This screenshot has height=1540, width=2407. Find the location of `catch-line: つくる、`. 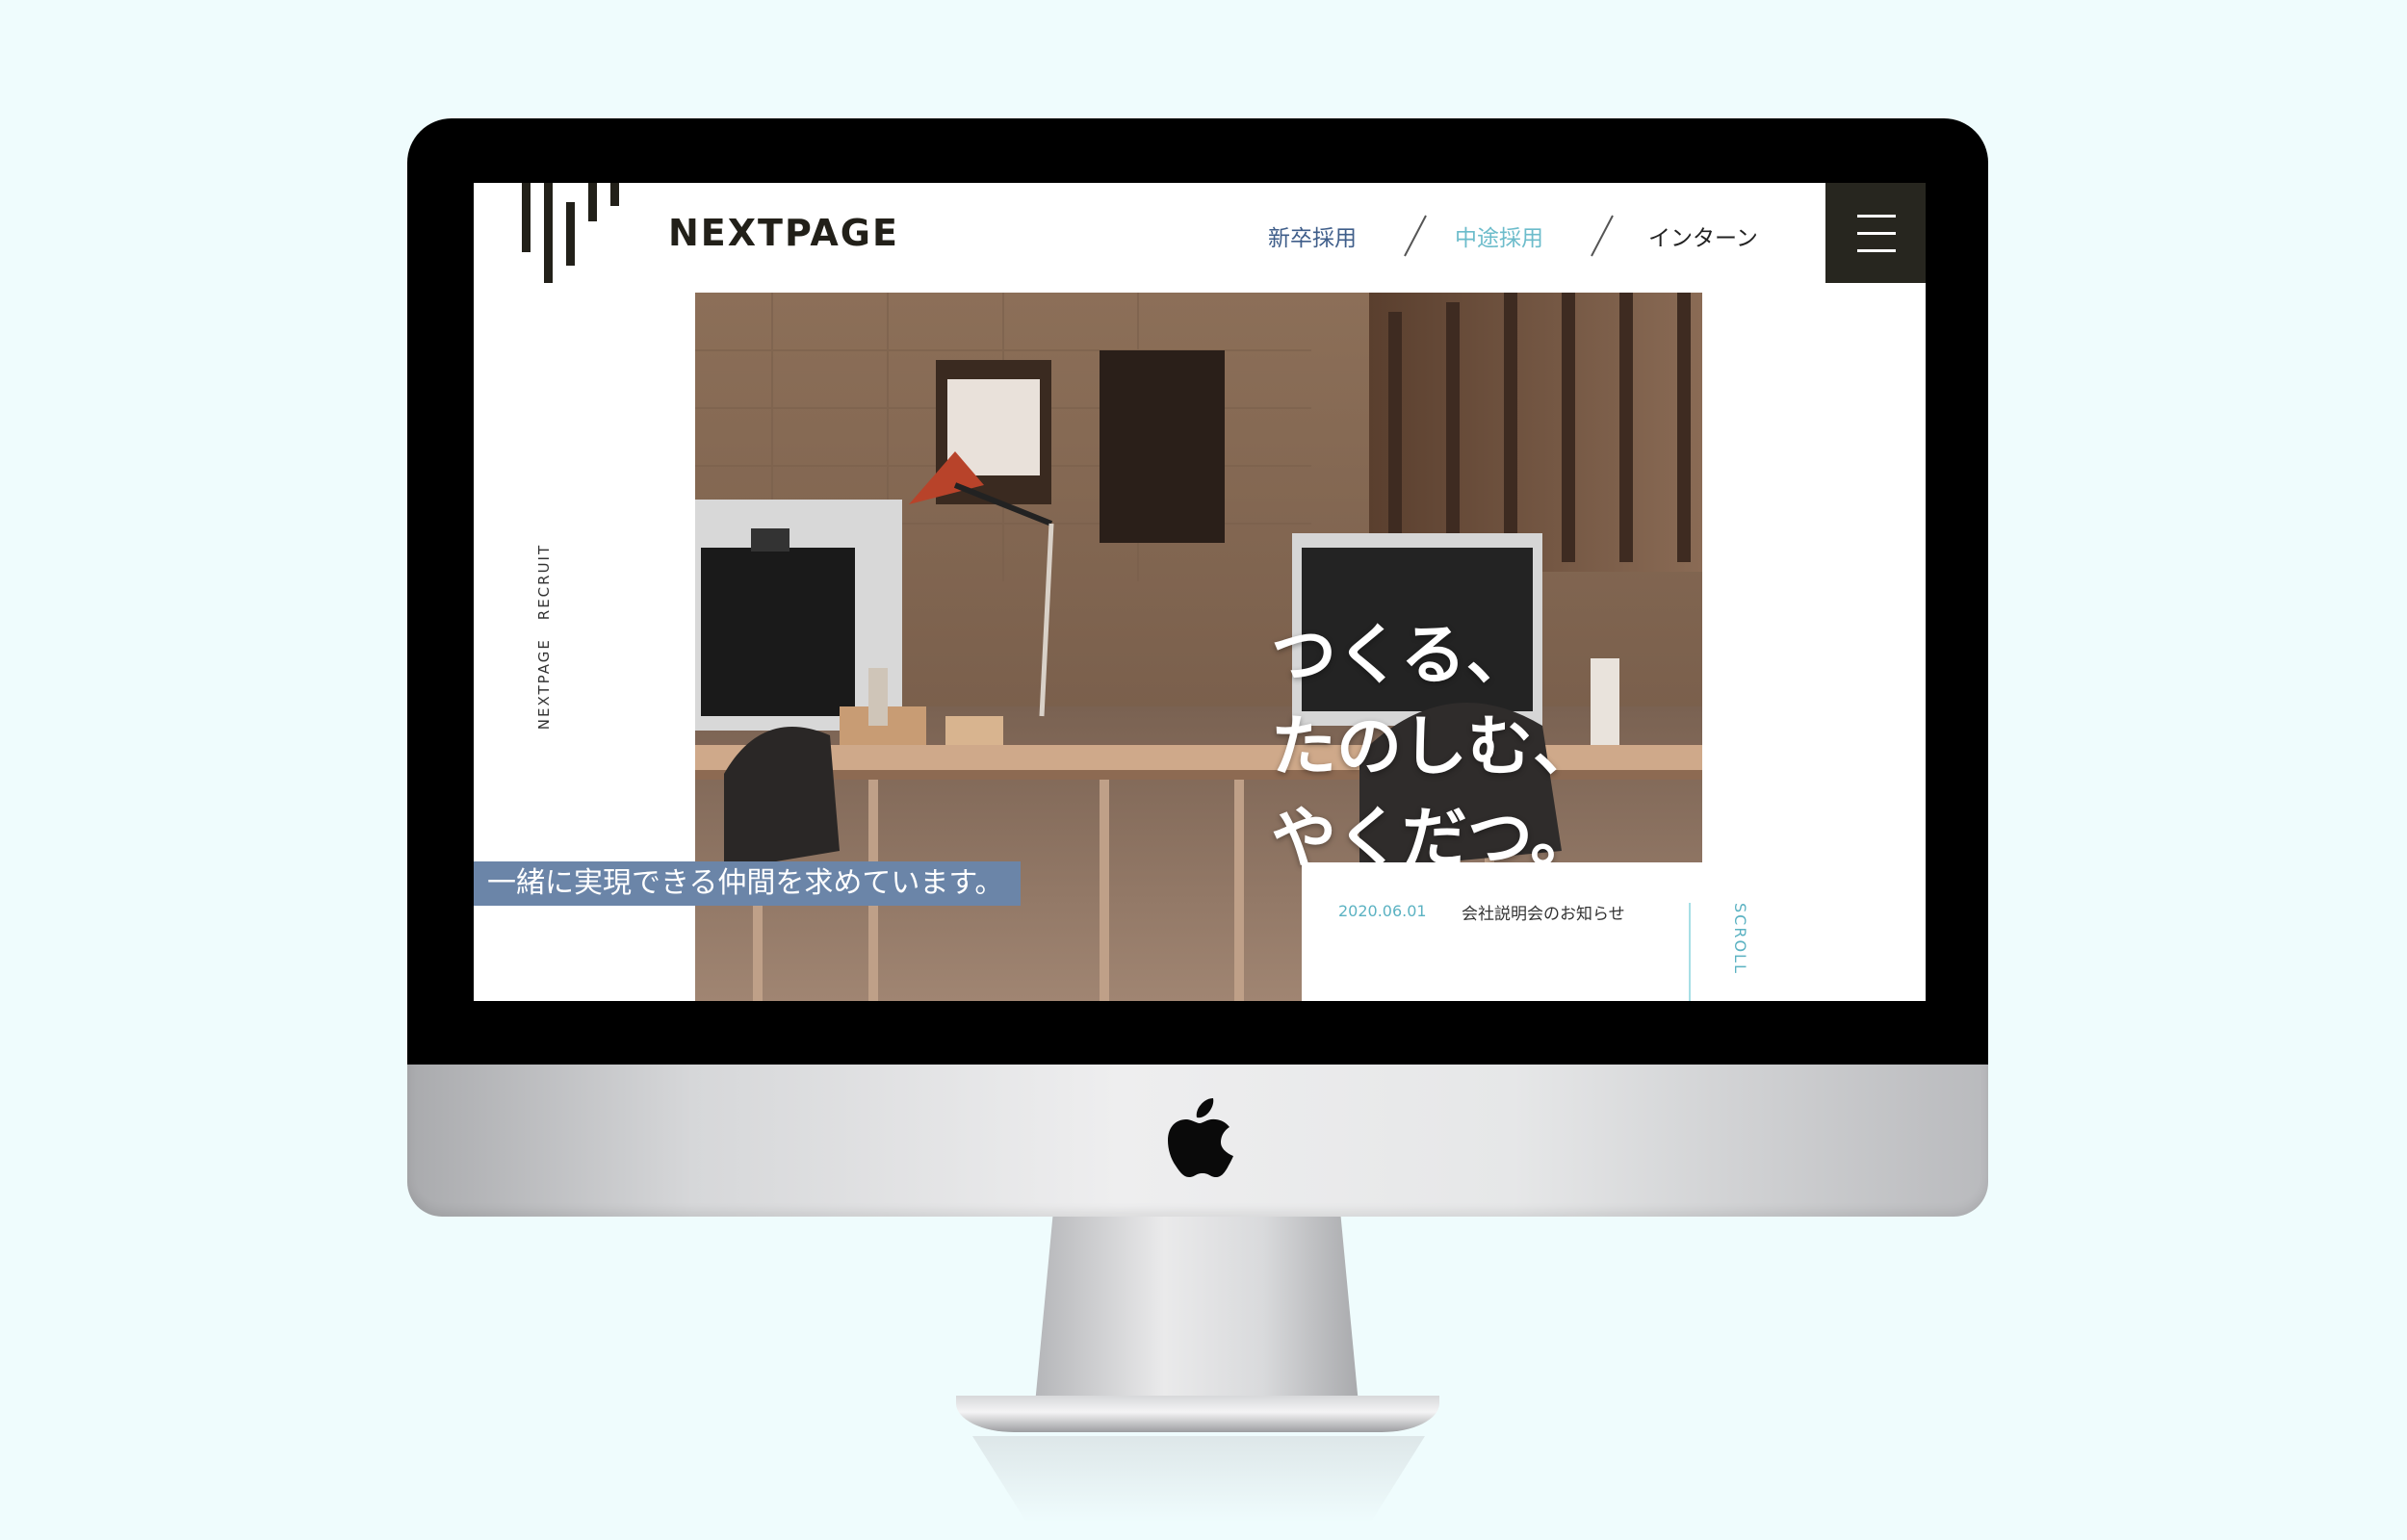

catch-line: つくる、 is located at coordinates (1401, 656).